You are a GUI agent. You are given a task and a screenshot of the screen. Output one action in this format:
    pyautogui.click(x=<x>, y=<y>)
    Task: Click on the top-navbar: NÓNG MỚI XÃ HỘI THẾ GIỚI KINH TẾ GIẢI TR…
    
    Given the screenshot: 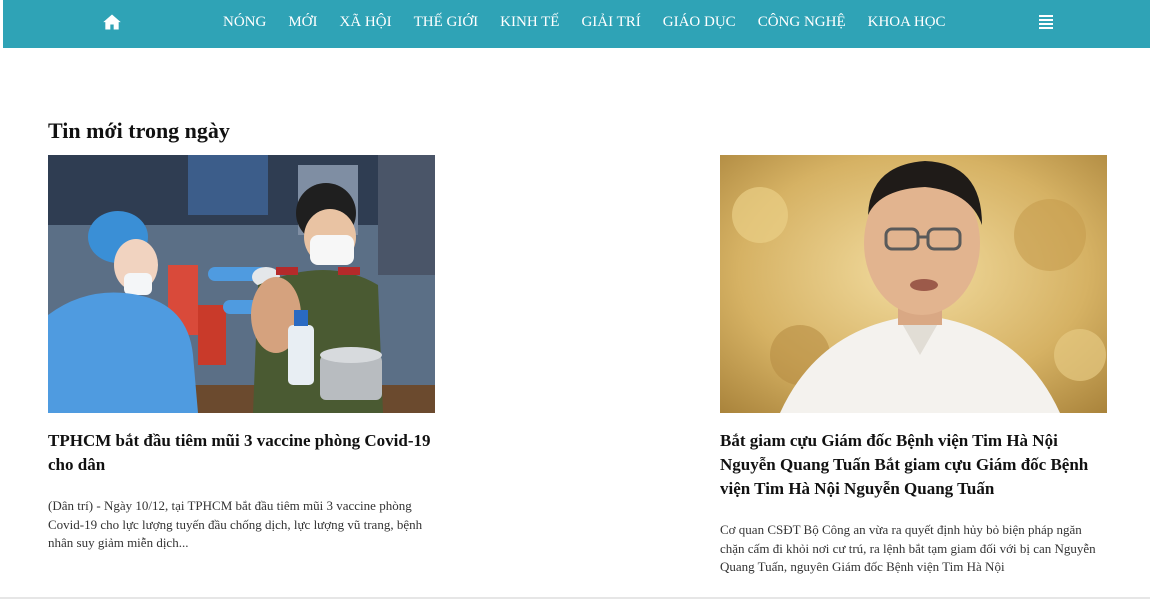 What is the action you would take?
    pyautogui.click(x=576, y=24)
    